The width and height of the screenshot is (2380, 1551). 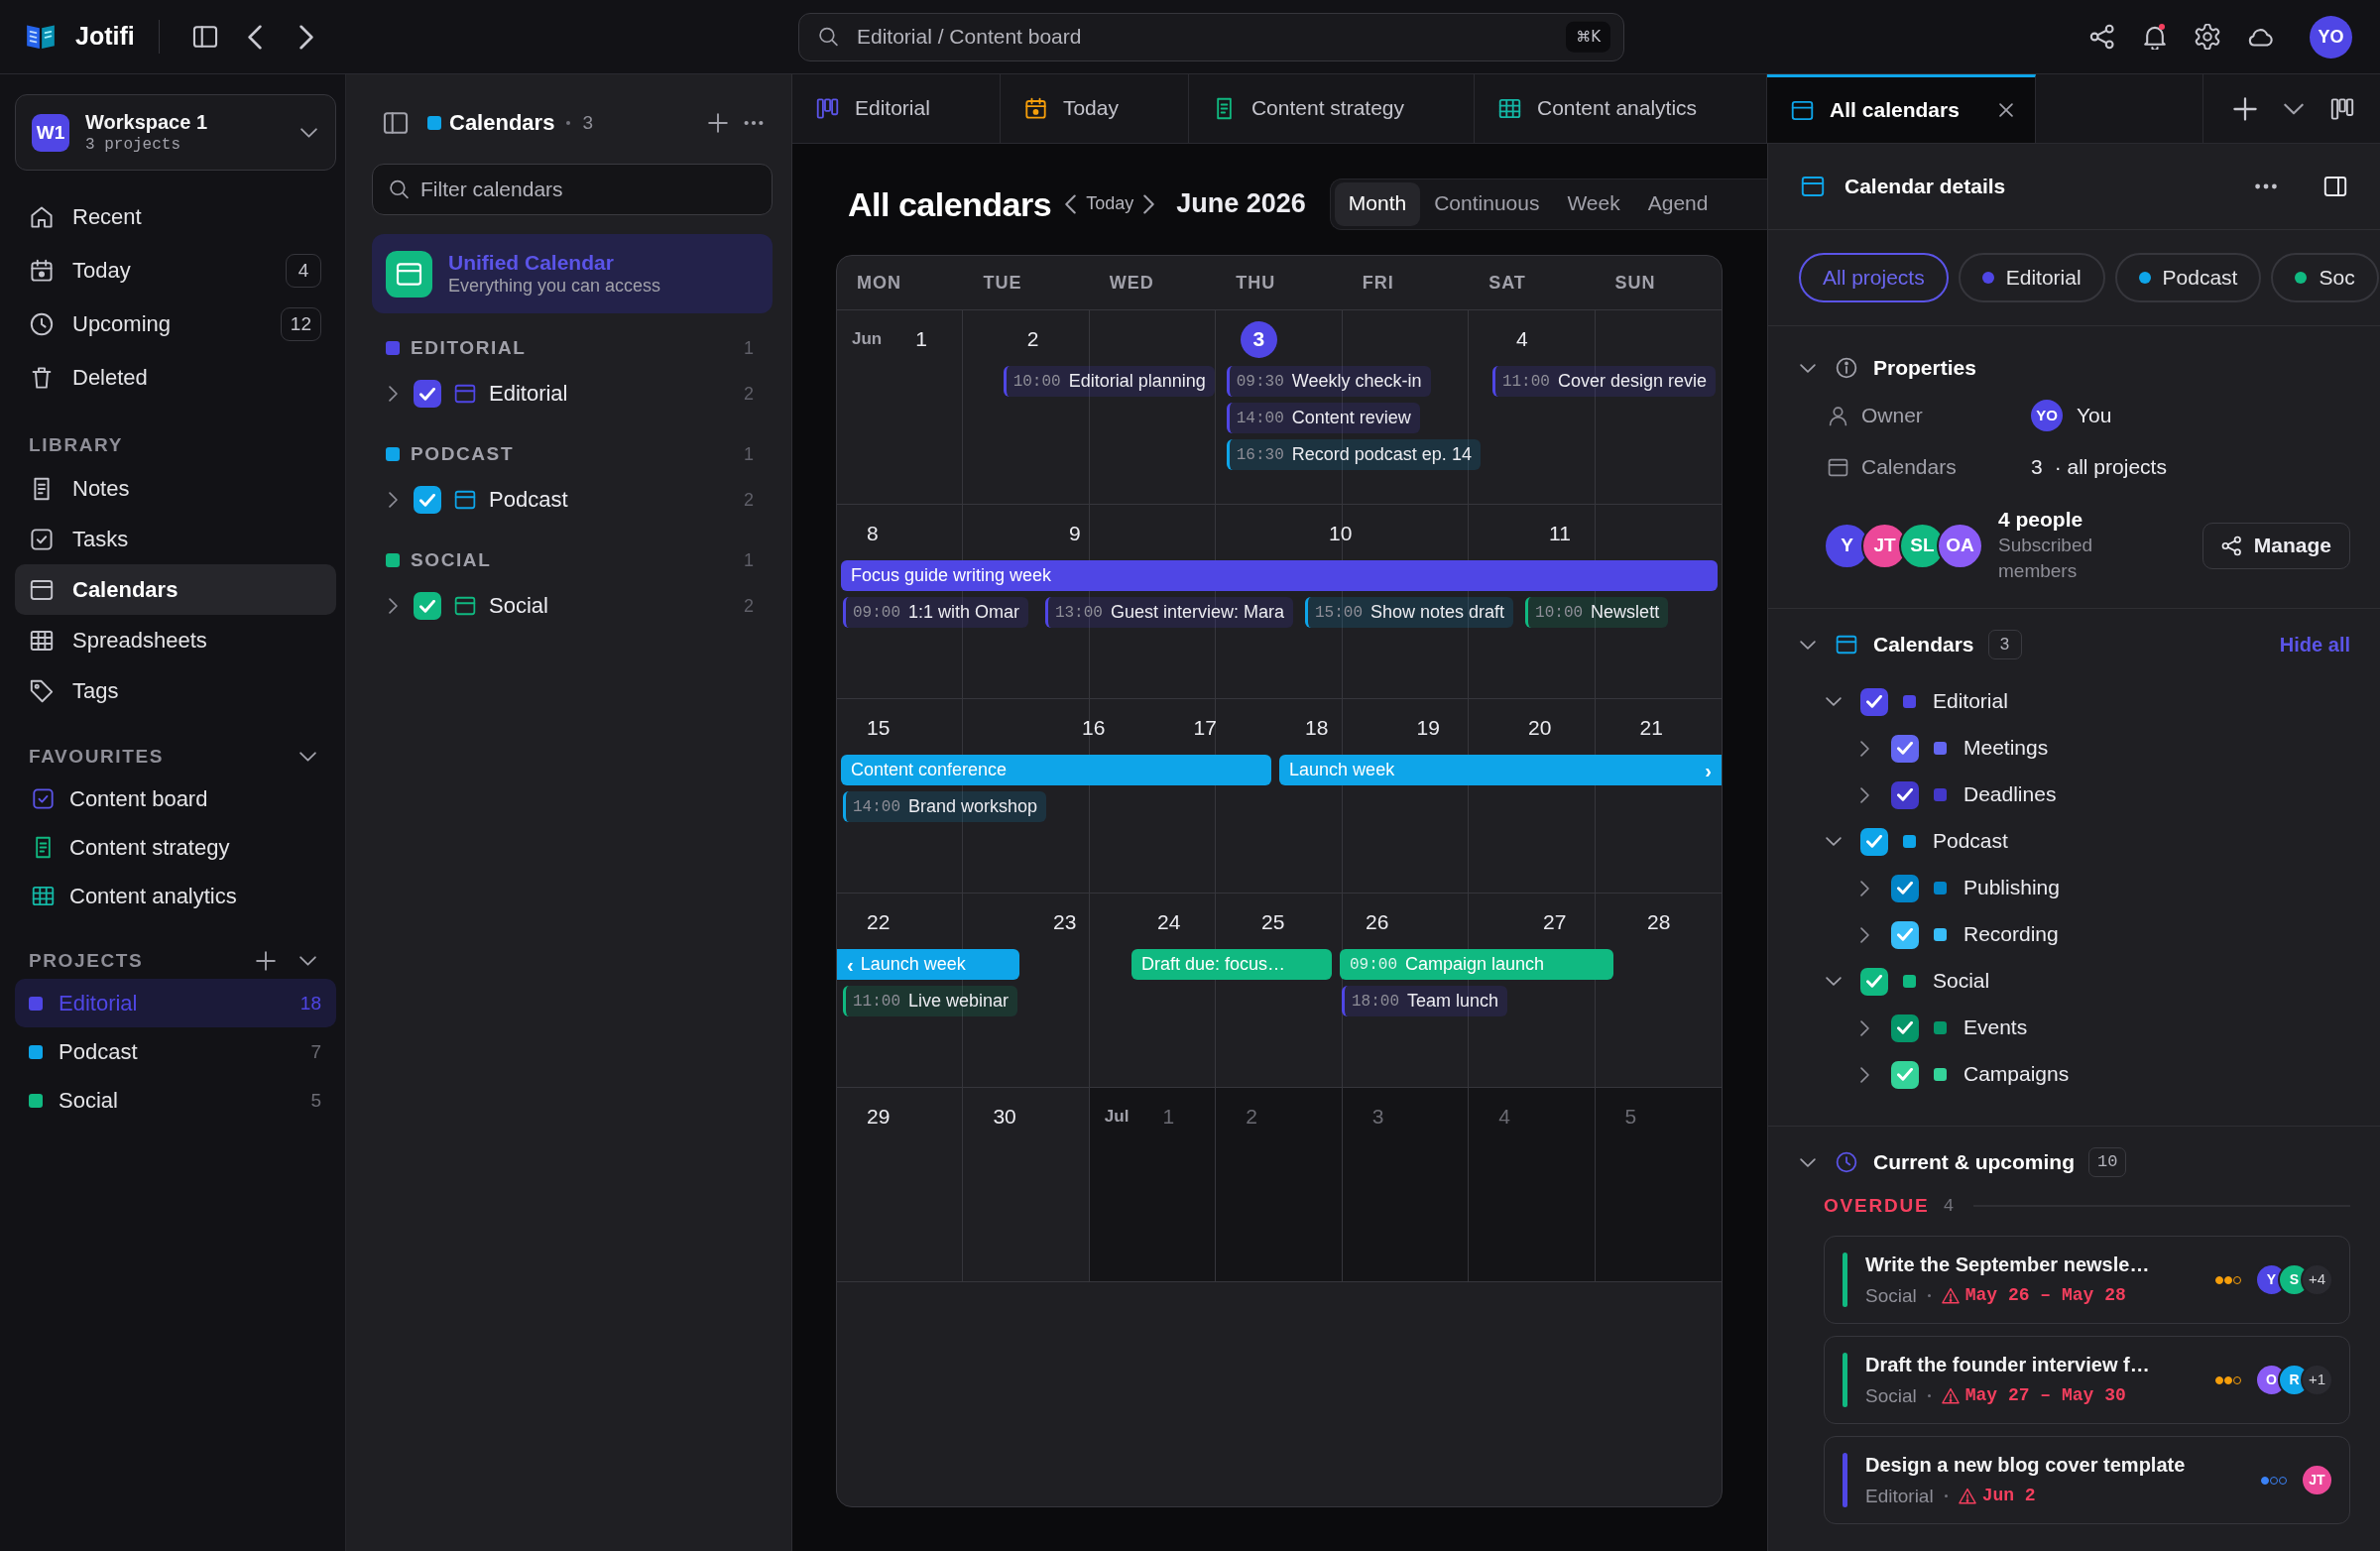 I want to click on filter-chip: Soc, so click(x=2325, y=277).